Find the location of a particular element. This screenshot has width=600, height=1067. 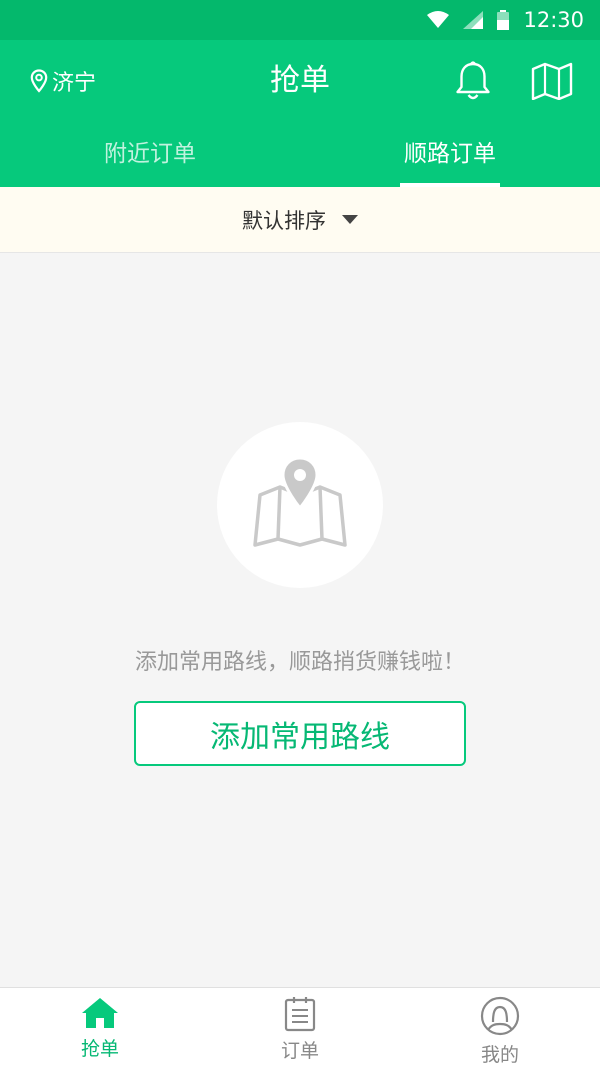

location-label: 济宁 is located at coordinates (74, 83).